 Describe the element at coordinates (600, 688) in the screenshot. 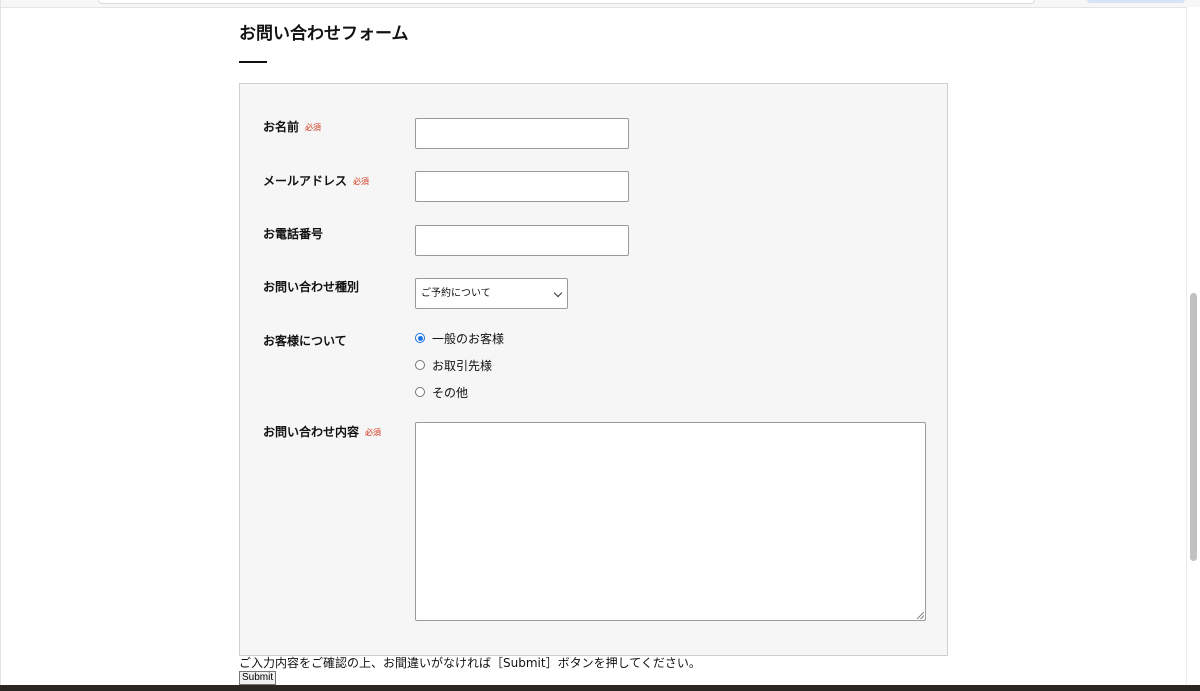

I see `bottom-bar` at that location.